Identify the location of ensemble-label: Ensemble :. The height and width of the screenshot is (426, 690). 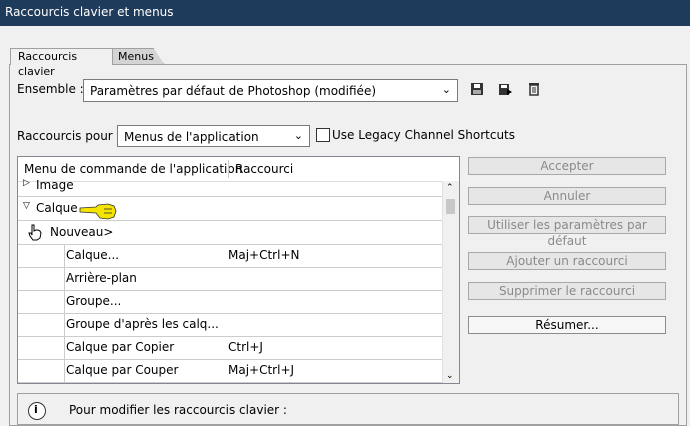
(50, 89).